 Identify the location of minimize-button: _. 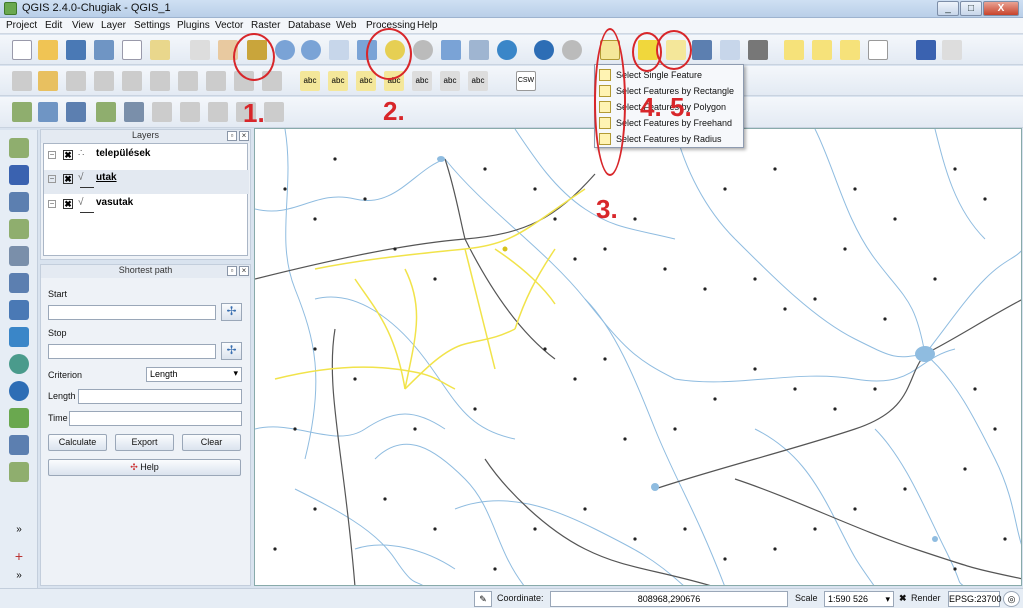
(948, 8).